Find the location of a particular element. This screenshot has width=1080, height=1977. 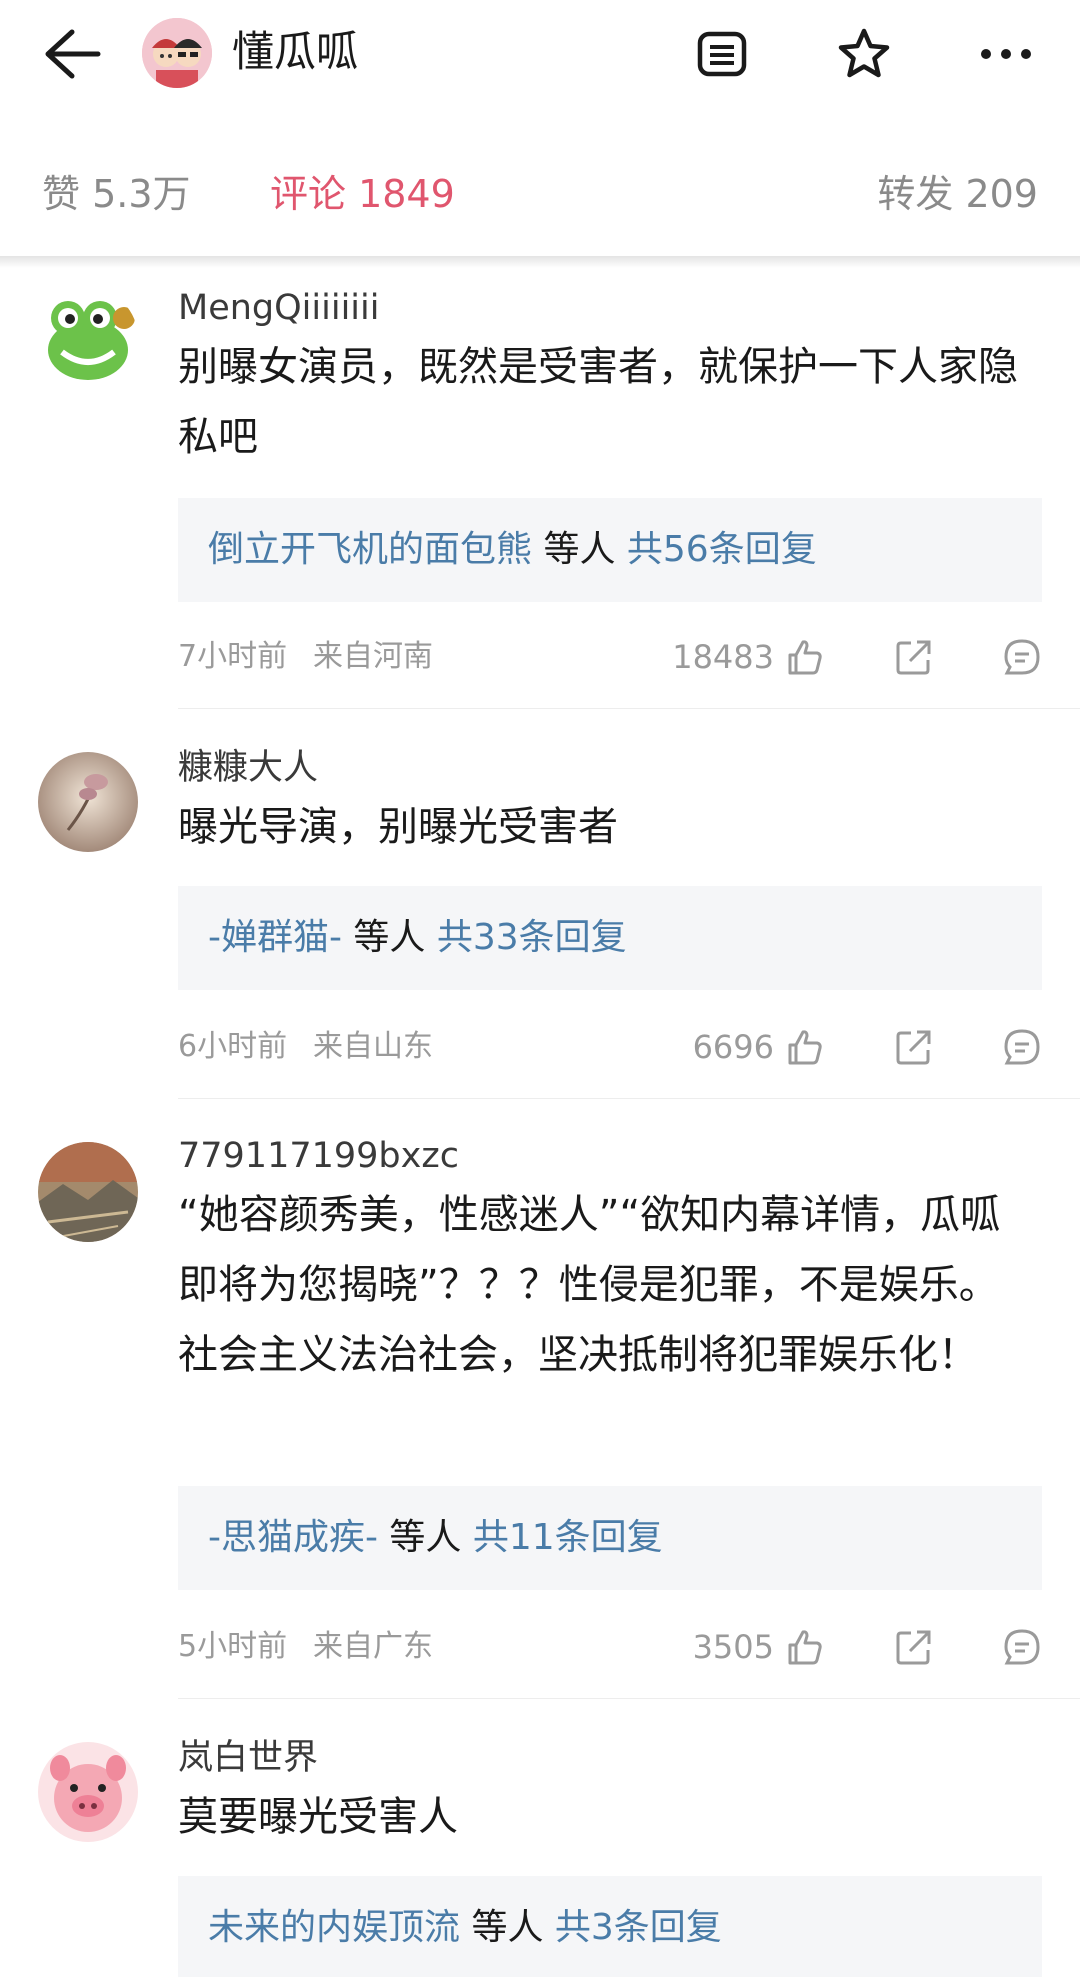

comment-text: 莫要曝光受害人 is located at coordinates (318, 1817).